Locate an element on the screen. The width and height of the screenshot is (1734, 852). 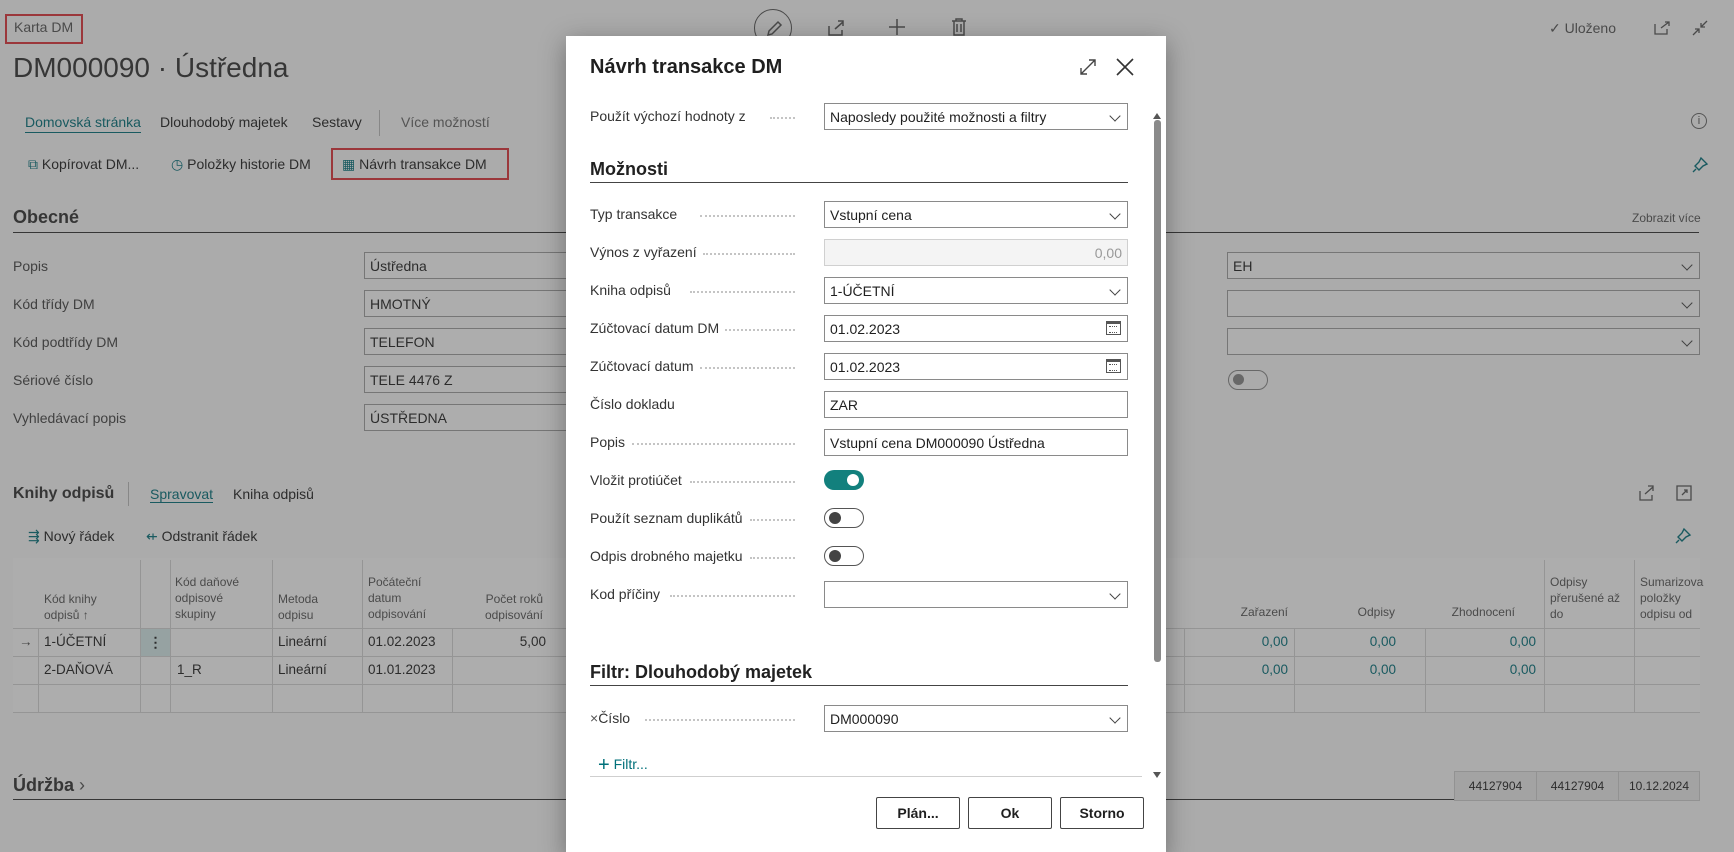
filter-field-label: ×Číslo is located at coordinates (610, 718).